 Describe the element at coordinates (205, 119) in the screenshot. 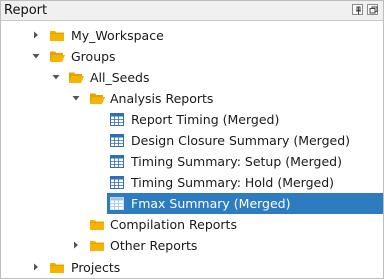

I see `tree-item-label: Report Timing (Merged)` at that location.